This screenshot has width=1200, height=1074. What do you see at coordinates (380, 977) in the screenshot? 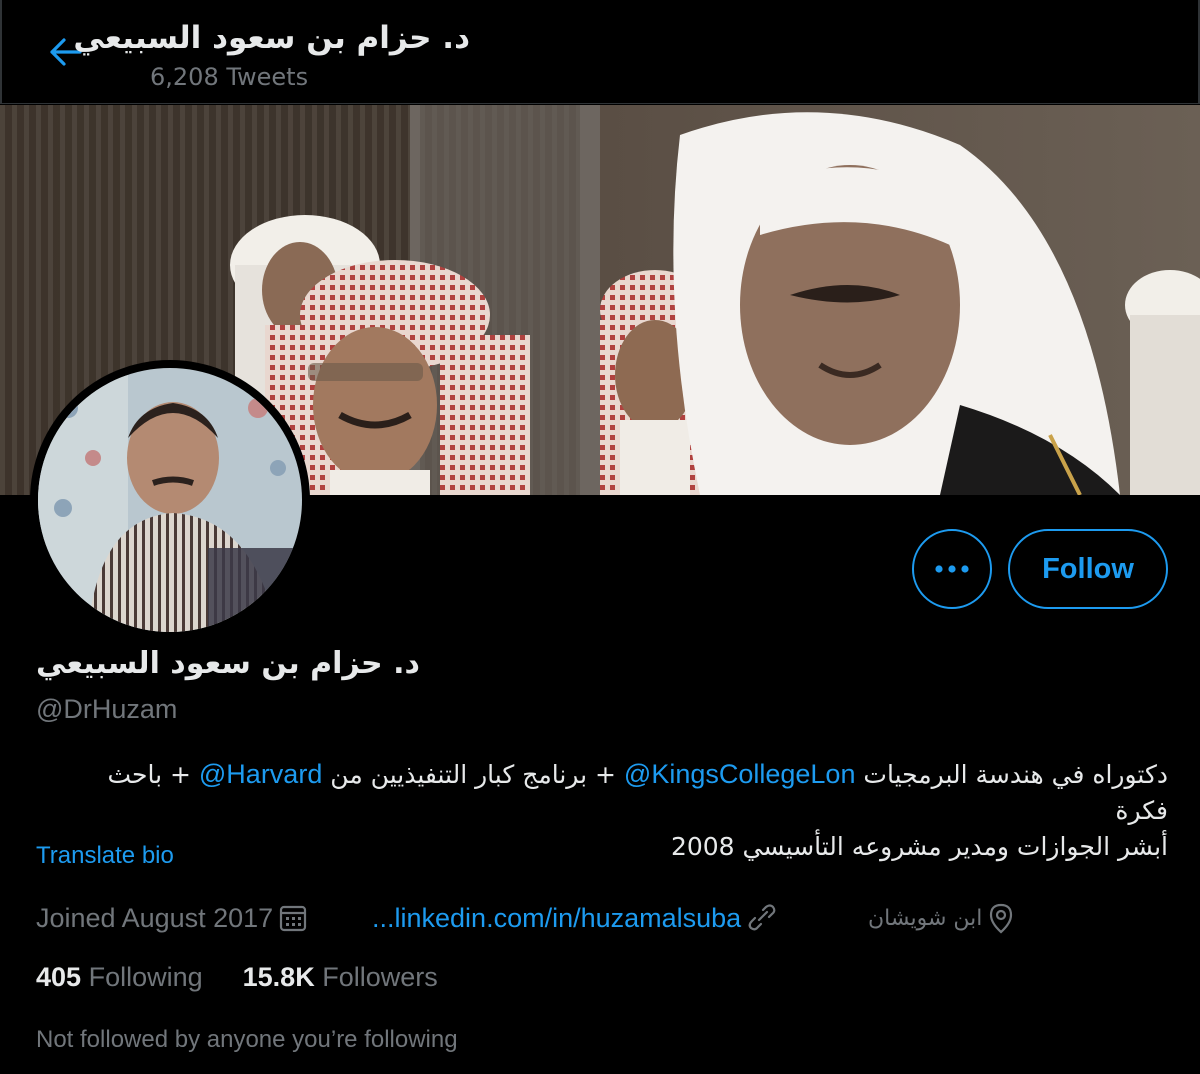
I see `followers-label: Followers` at bounding box center [380, 977].